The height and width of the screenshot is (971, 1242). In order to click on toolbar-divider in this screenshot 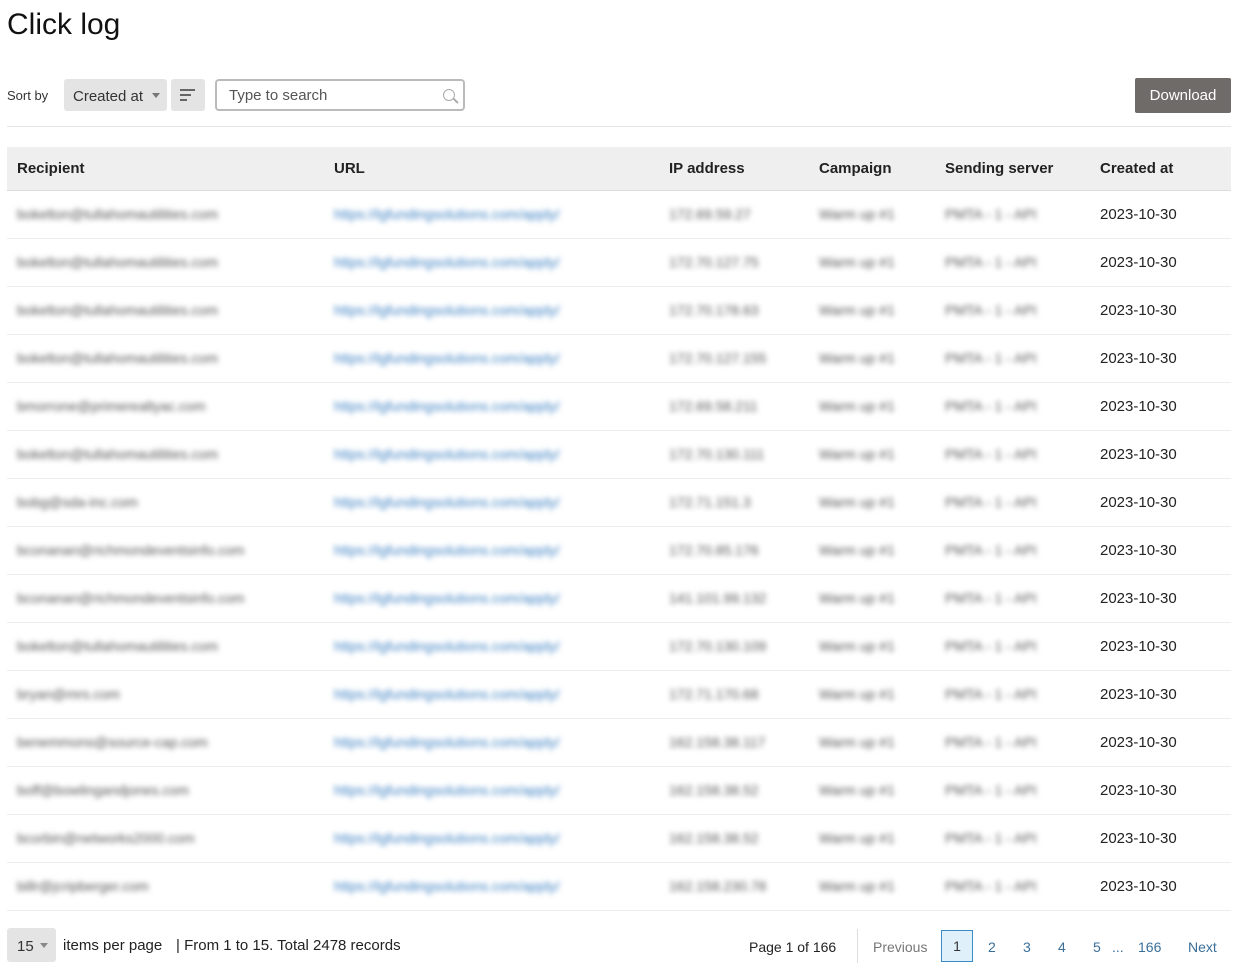, I will do `click(619, 126)`.